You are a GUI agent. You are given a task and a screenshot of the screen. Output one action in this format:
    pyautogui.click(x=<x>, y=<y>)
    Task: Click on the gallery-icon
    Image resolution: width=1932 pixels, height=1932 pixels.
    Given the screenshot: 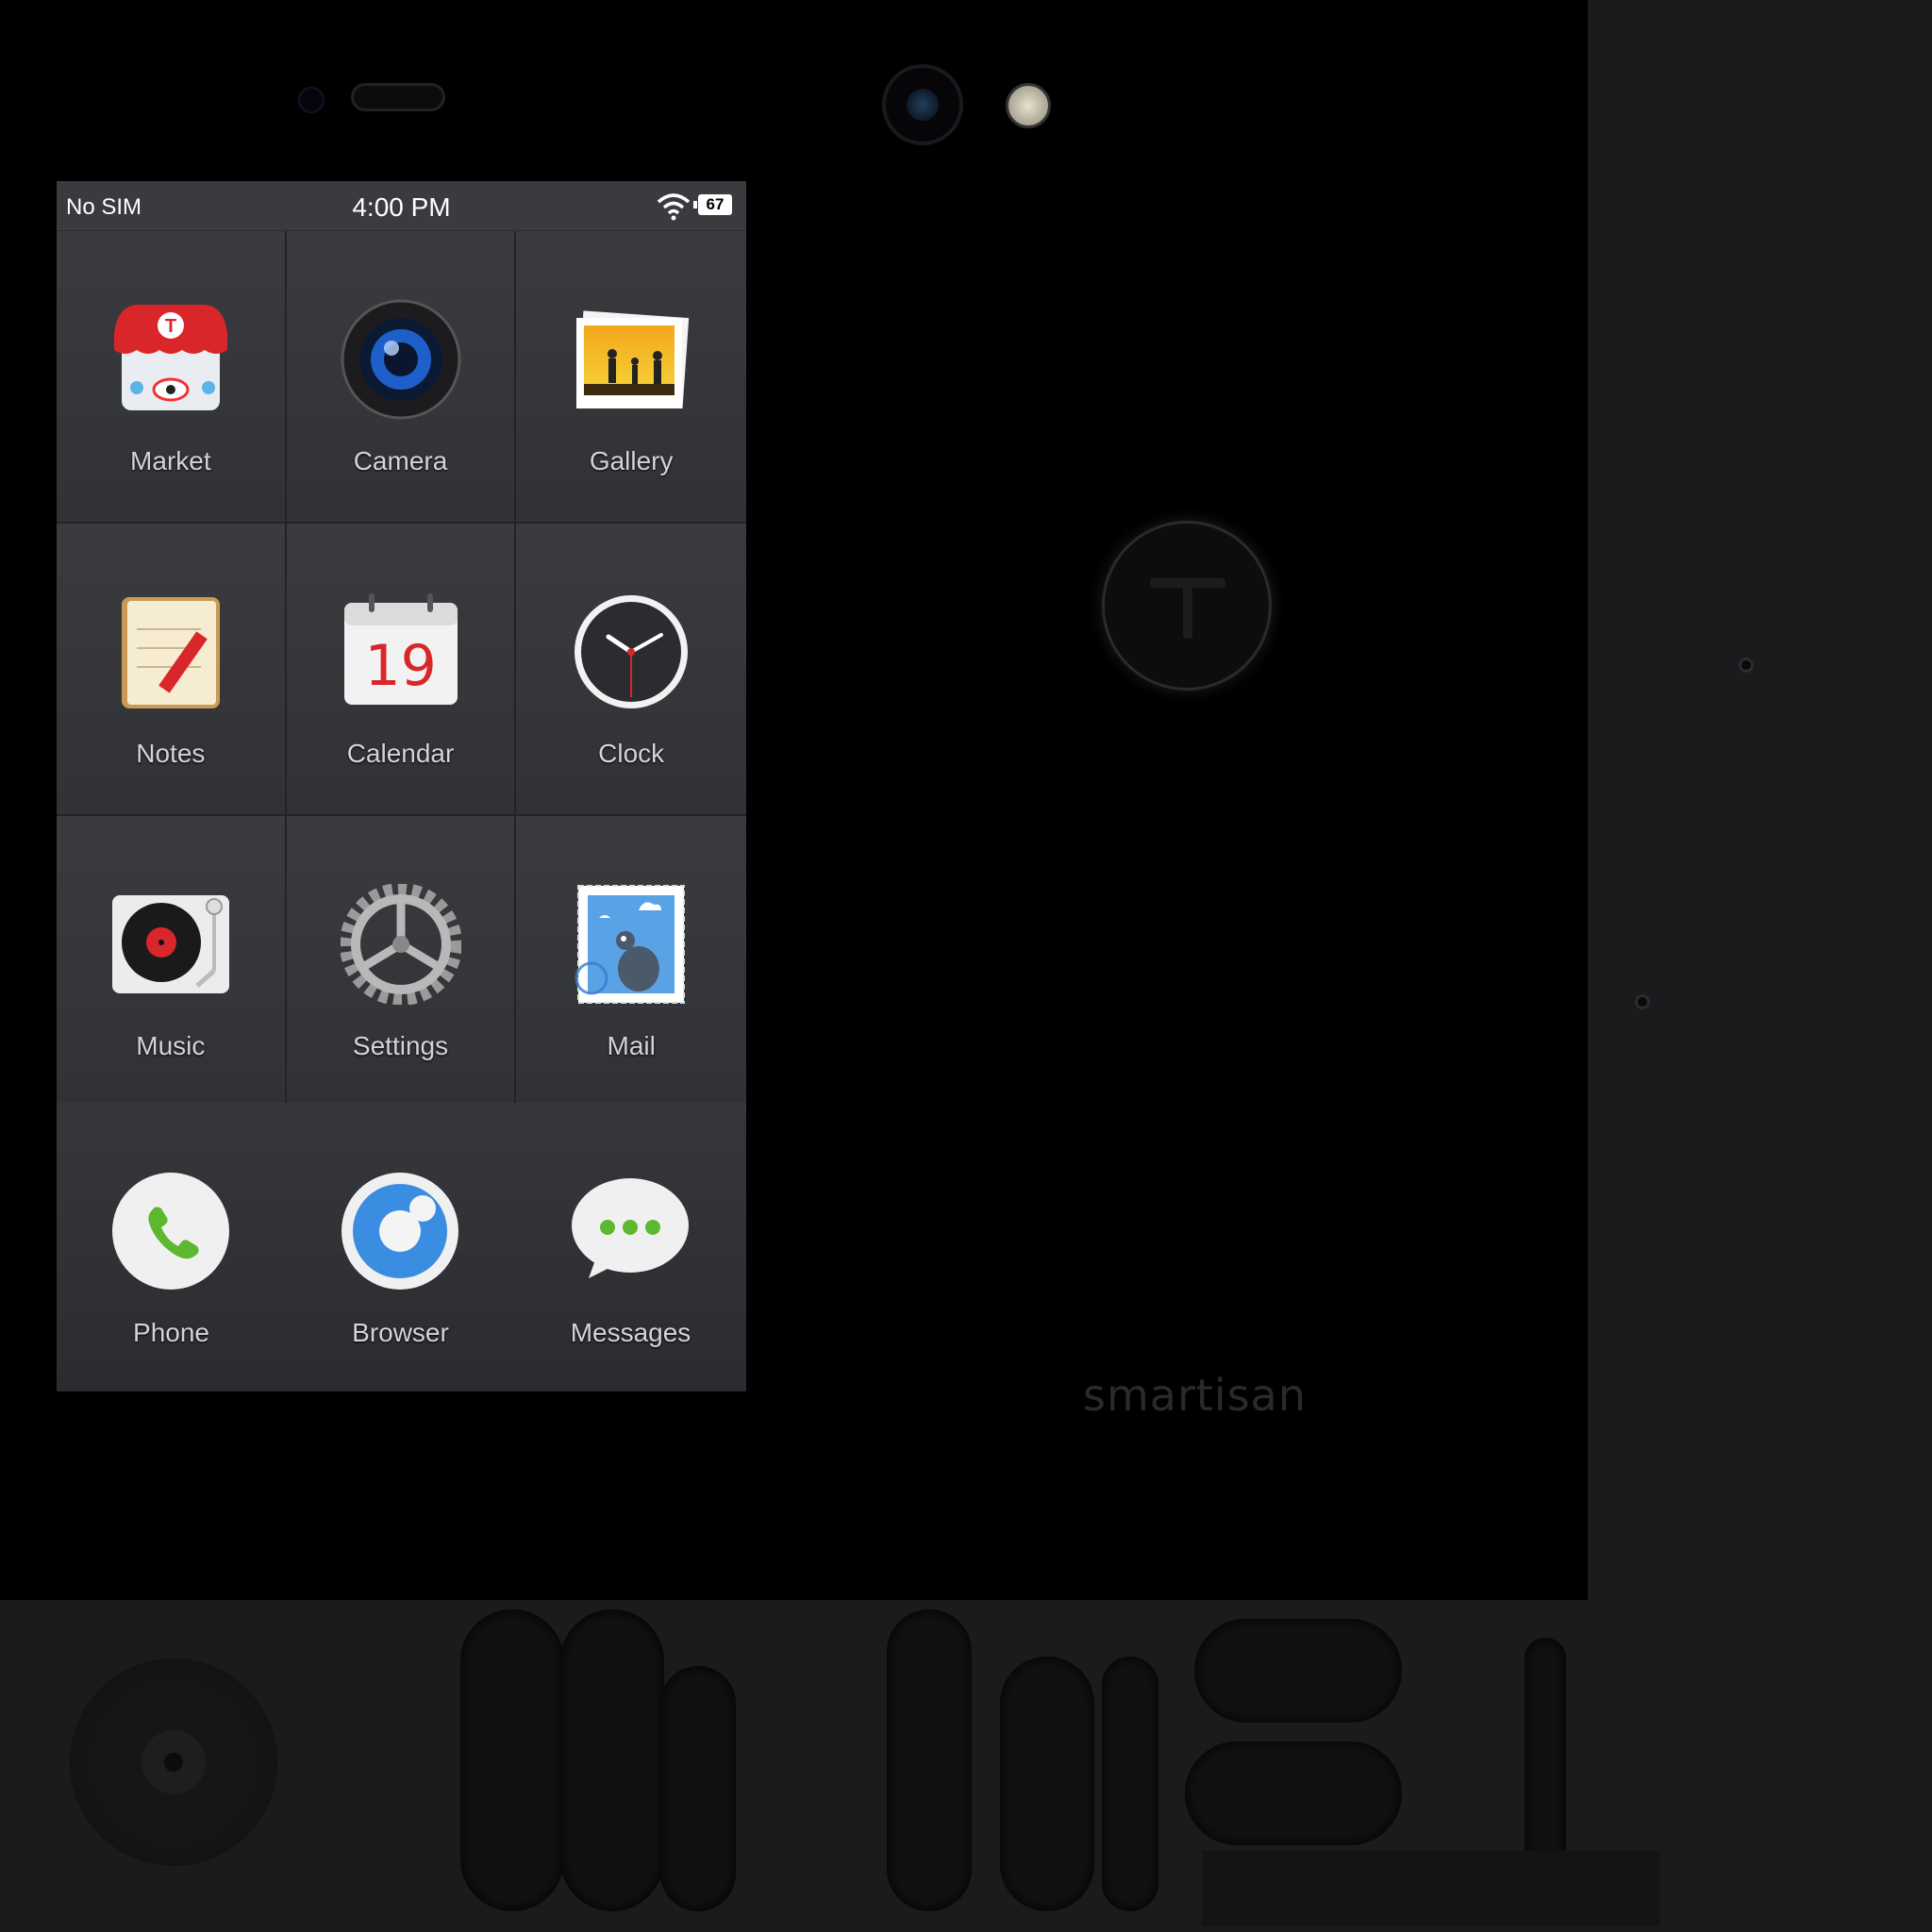 What is the action you would take?
    pyautogui.click(x=631, y=359)
    